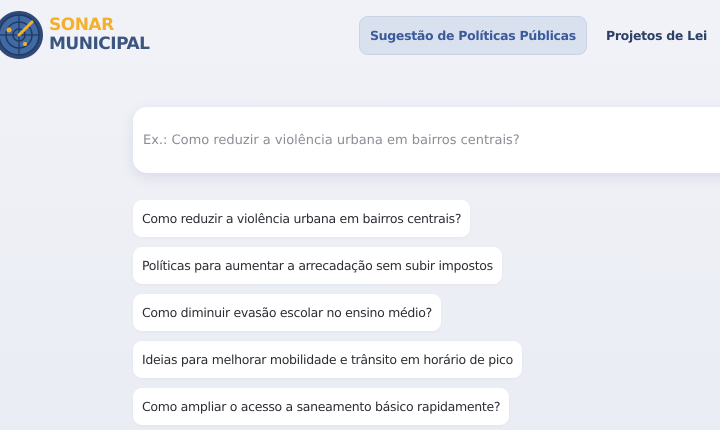  I want to click on suggestion-chip: Políticas para aumentar a arrecadação sem subir impostos, so click(317, 265).